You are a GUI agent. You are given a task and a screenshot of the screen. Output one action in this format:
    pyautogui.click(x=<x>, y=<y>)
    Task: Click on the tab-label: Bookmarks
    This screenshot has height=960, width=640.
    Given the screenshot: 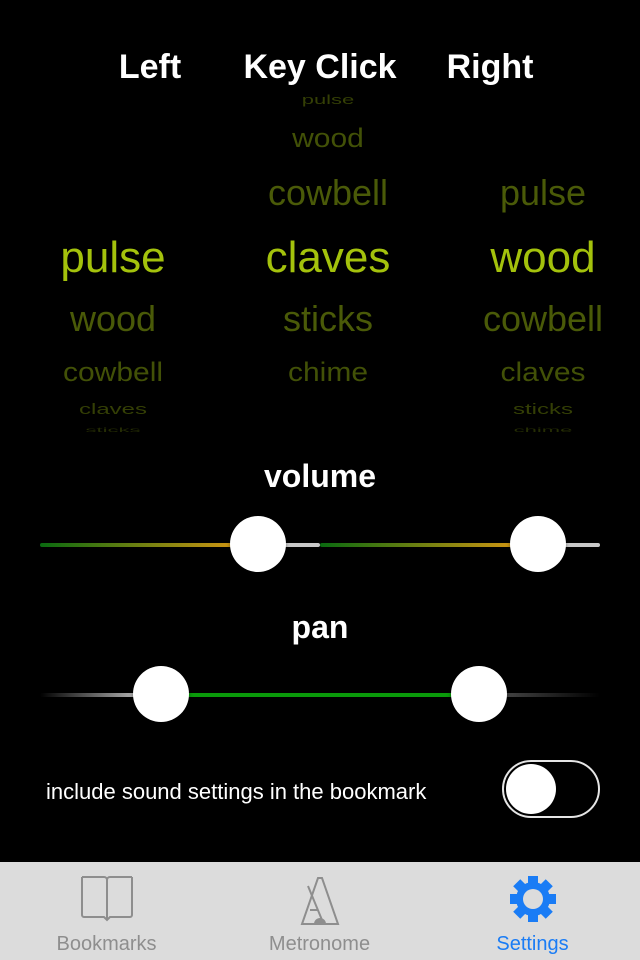 What is the action you would take?
    pyautogui.click(x=106, y=944)
    